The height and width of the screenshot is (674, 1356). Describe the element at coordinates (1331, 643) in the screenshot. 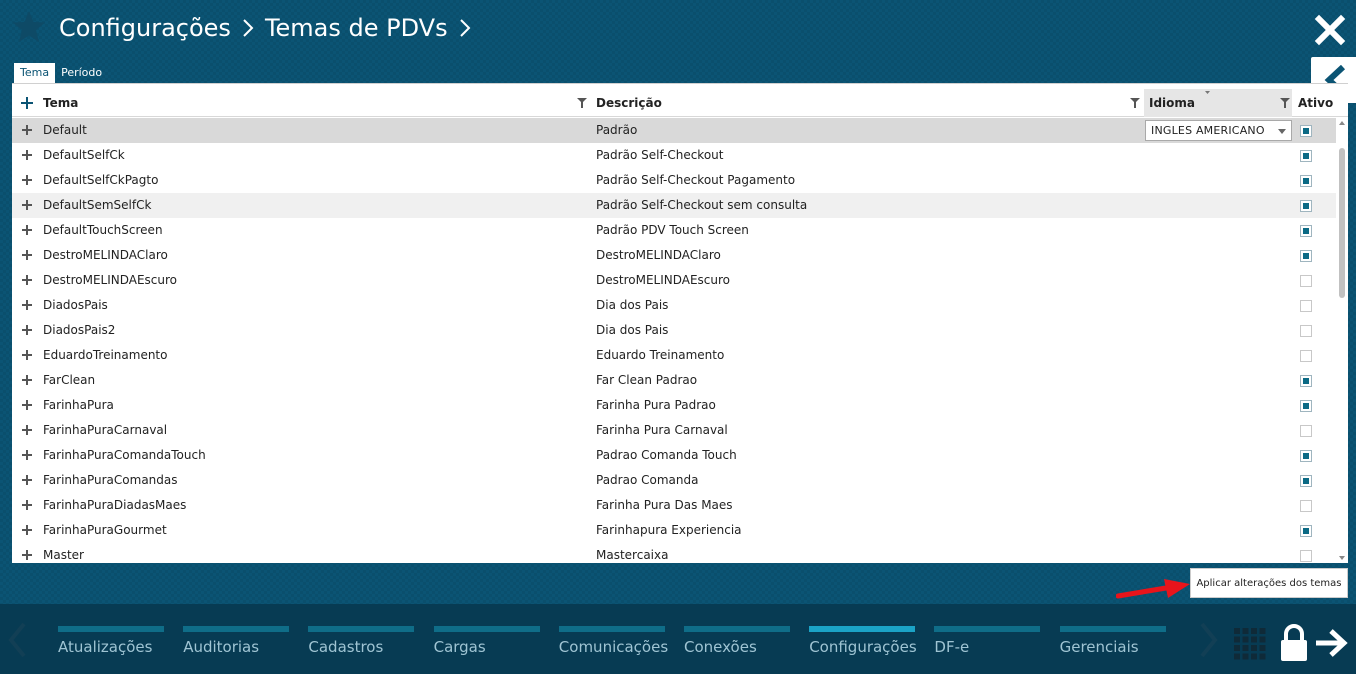

I see `logout-arrow-icon` at that location.